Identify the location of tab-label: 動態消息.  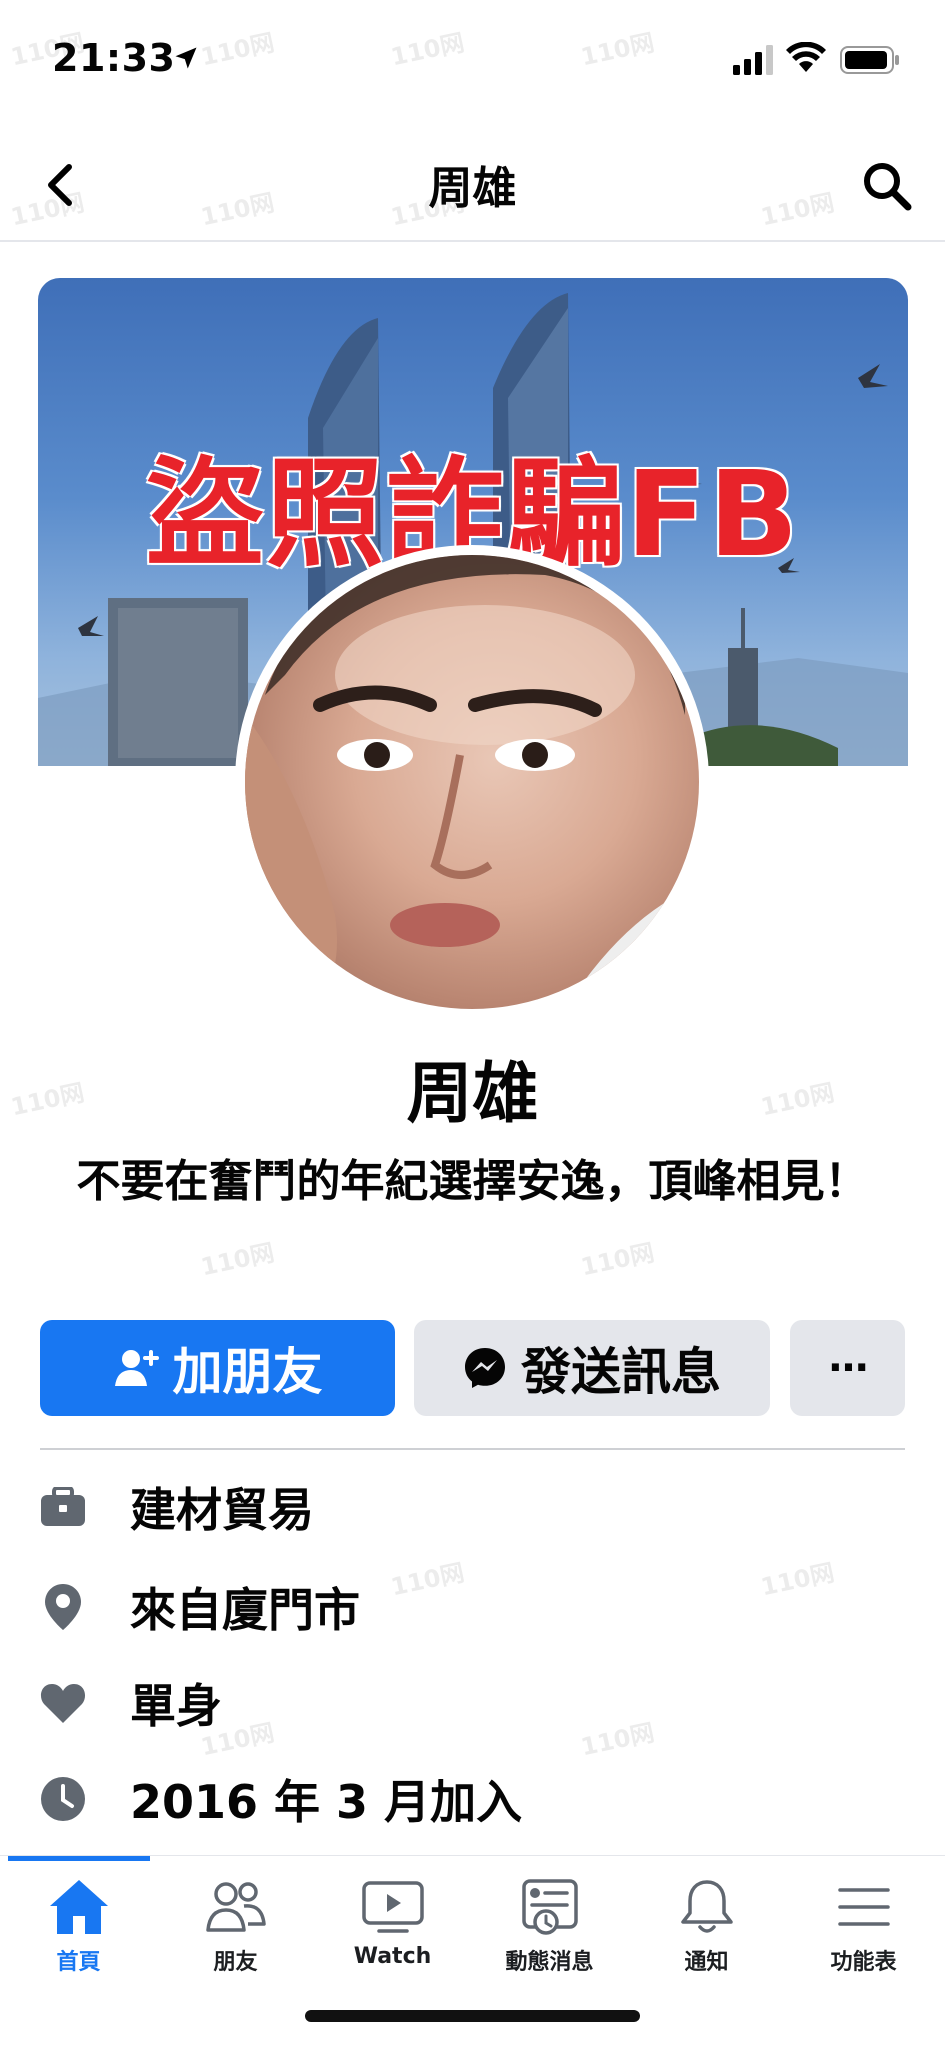
(549, 1962).